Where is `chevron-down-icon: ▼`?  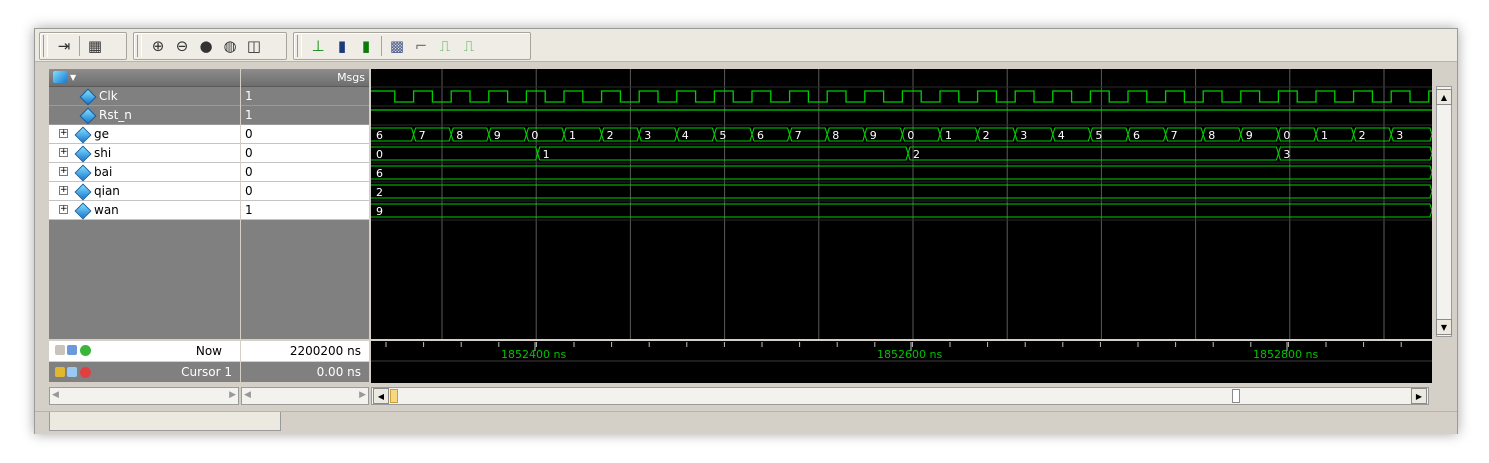 chevron-down-icon: ▼ is located at coordinates (73, 77).